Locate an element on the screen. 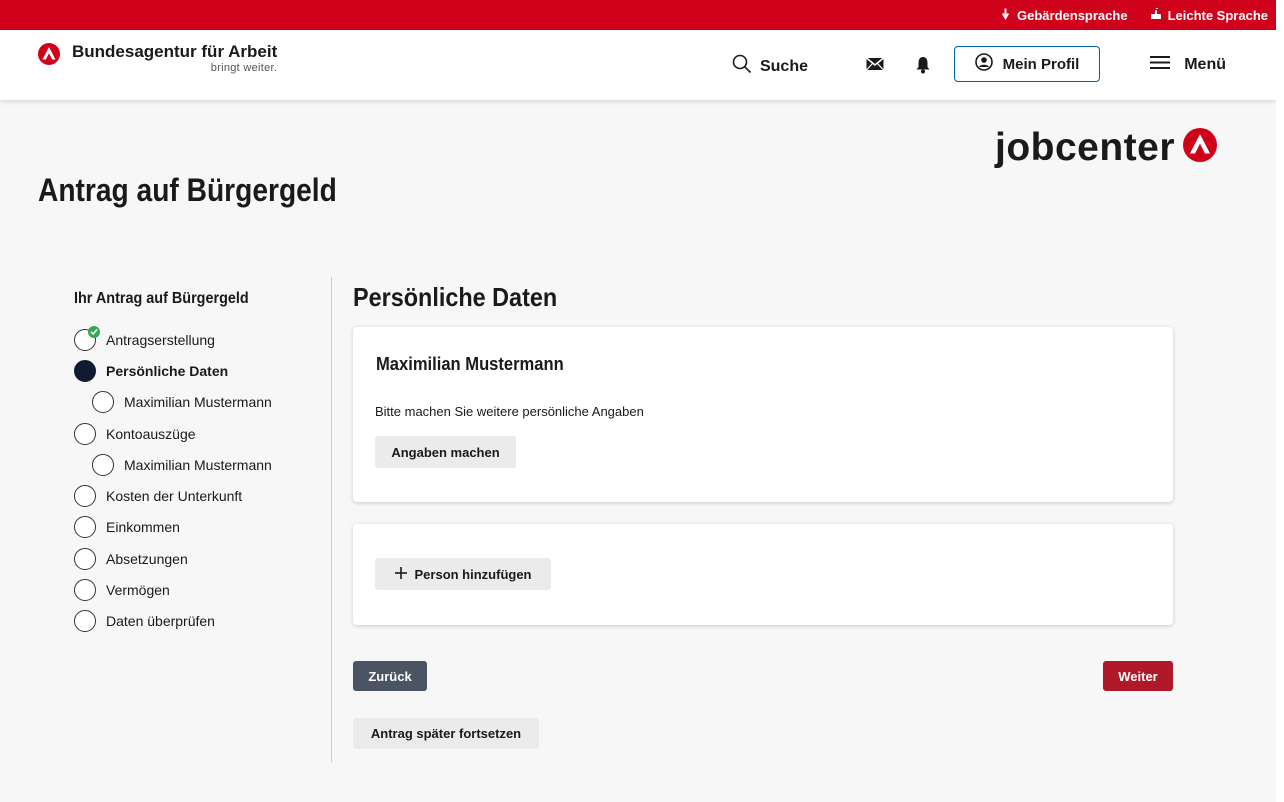 This screenshot has width=1284, height=802. page-title: Antrag auf Bürgergeld is located at coordinates (187, 190).